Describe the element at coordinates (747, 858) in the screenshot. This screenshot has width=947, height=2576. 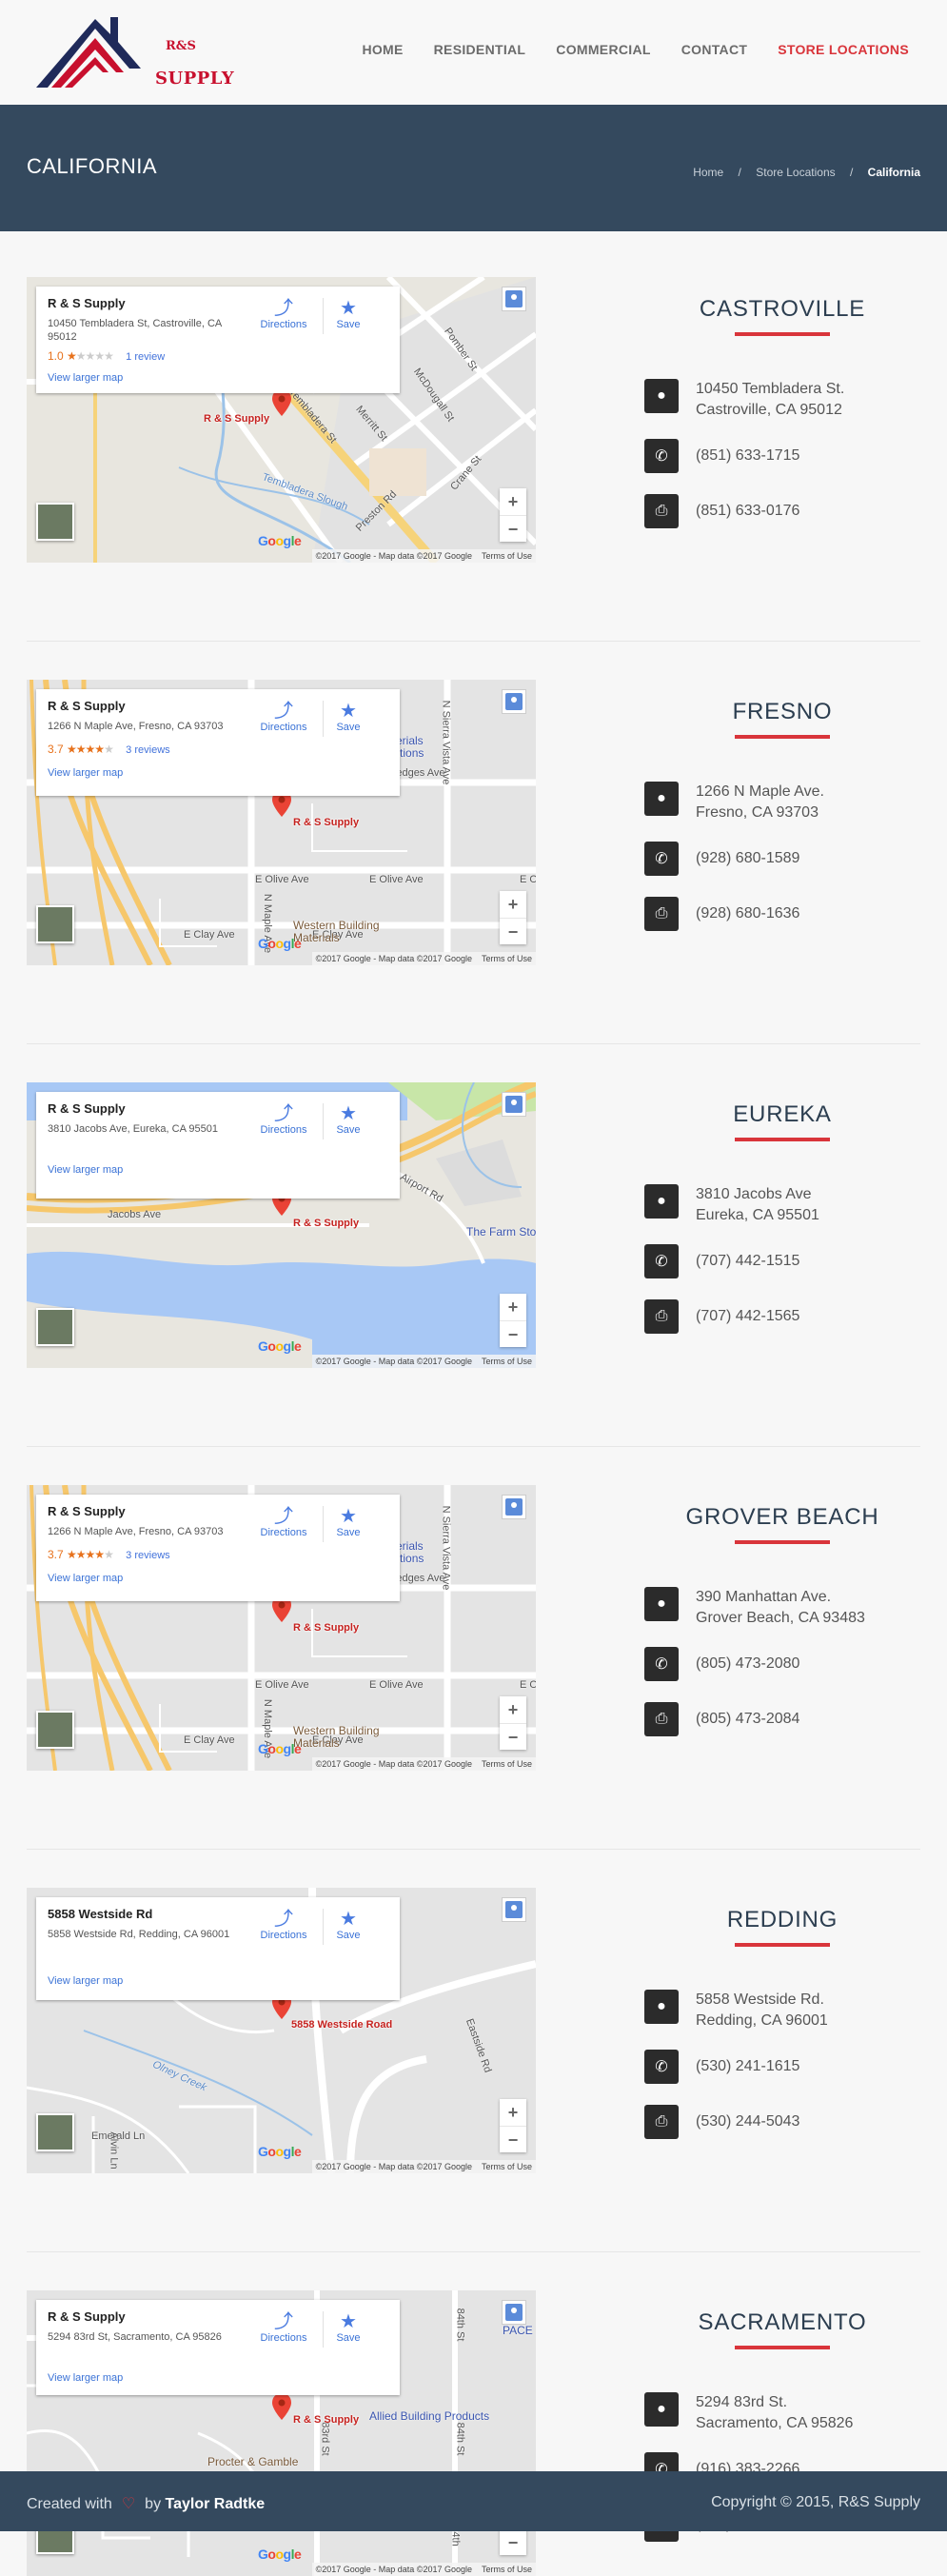
I see `phone-number: (928) 680-1589` at that location.